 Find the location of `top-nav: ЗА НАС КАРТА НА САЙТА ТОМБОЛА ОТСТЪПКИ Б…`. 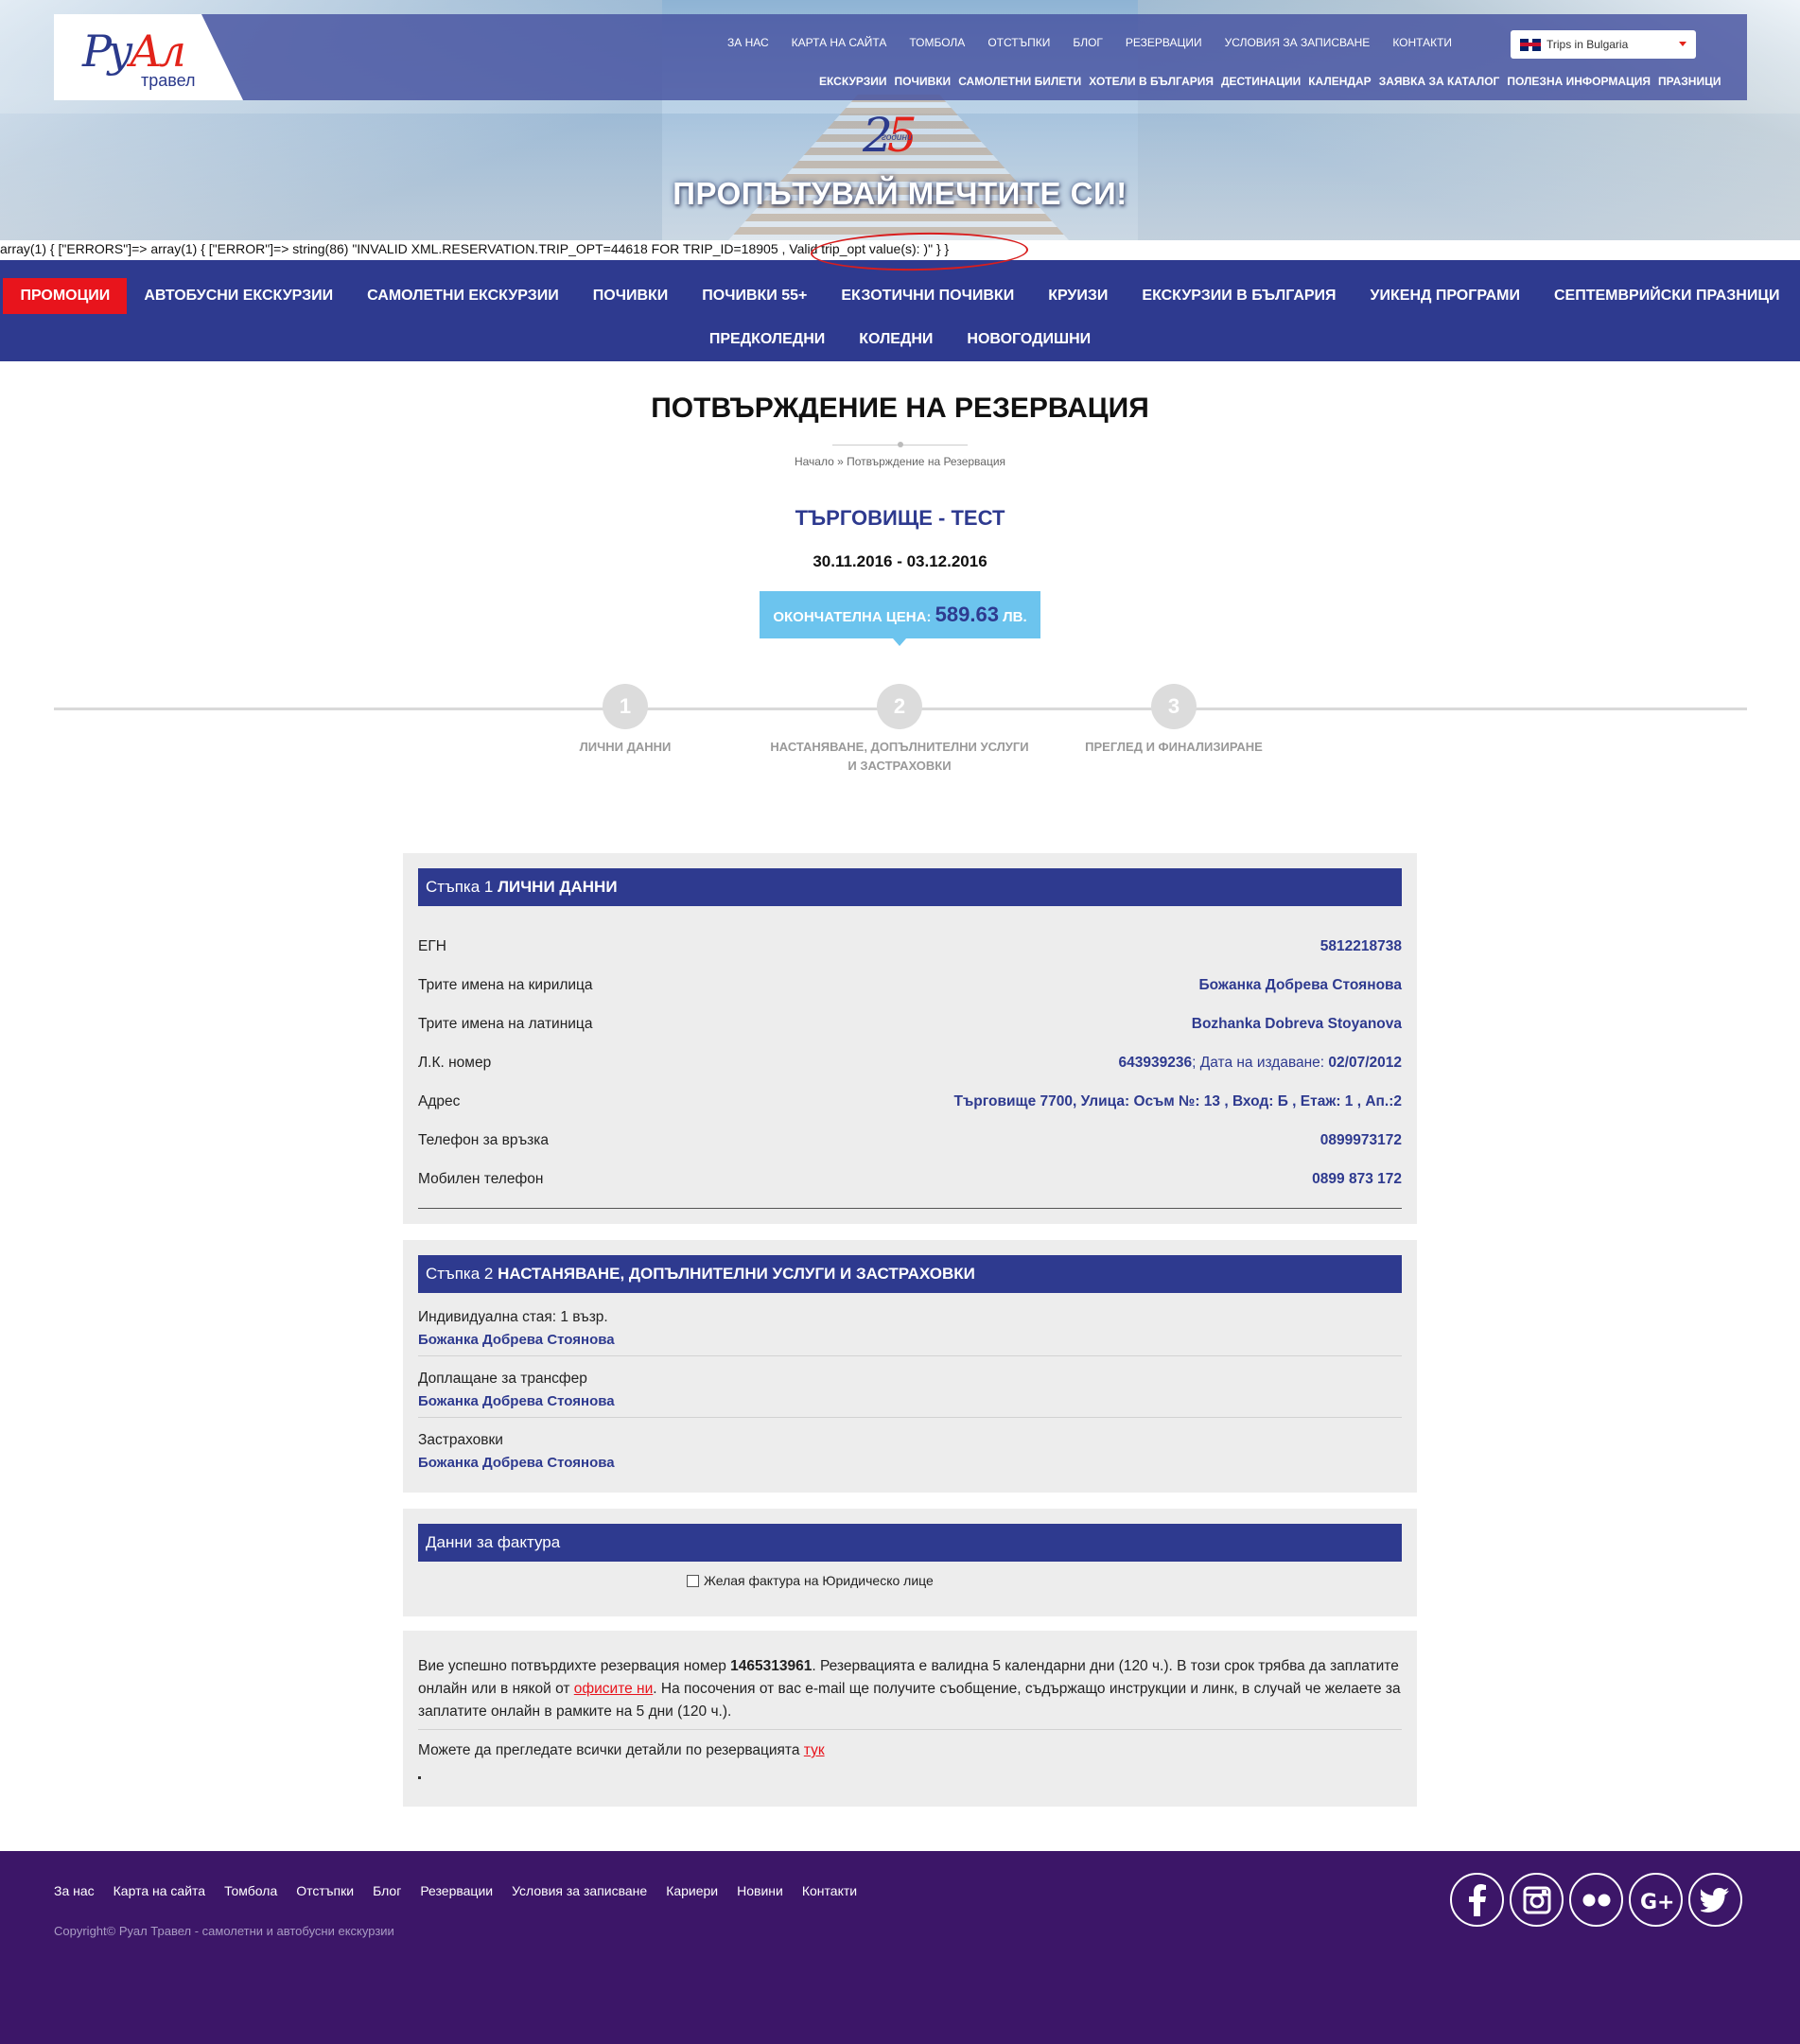

top-nav: ЗА НАС КАРТА НА САЙТА ТОМБОЛА ОТСТЪПКИ Б… is located at coordinates (1089, 42).